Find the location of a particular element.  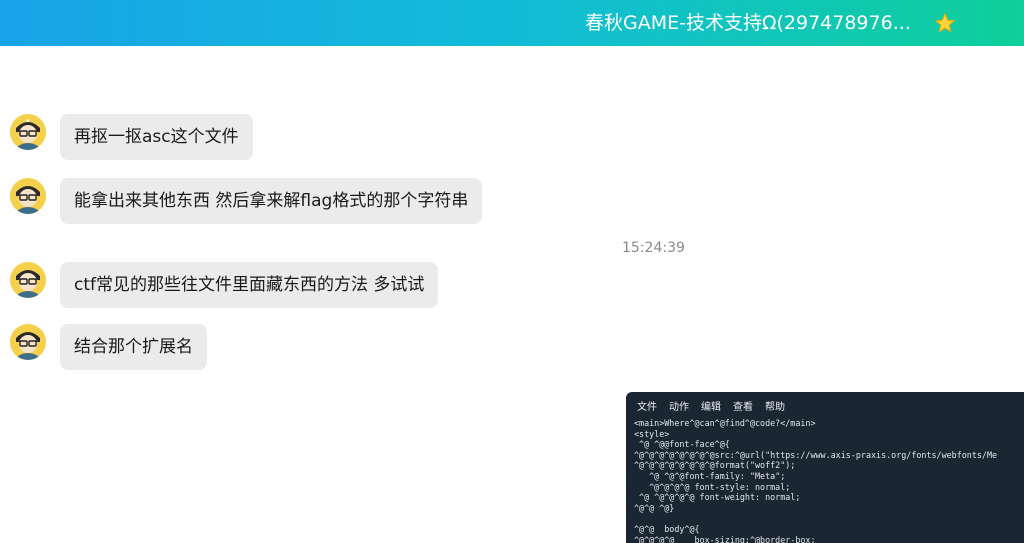

code-line: <main>Where^@can^@find^@code?</main> is located at coordinates (725, 423).